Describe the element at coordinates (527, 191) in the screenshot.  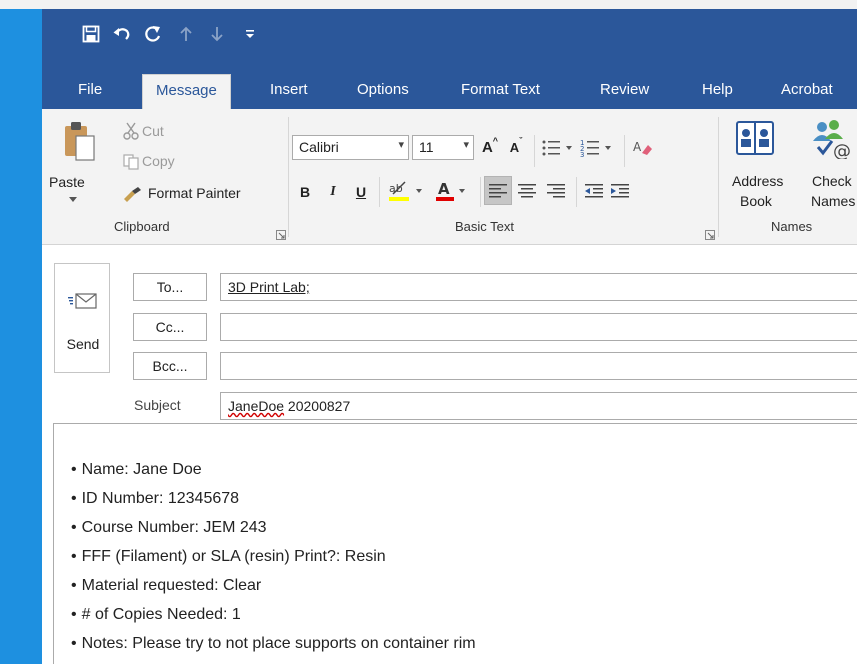
I see `align-center-icon` at that location.